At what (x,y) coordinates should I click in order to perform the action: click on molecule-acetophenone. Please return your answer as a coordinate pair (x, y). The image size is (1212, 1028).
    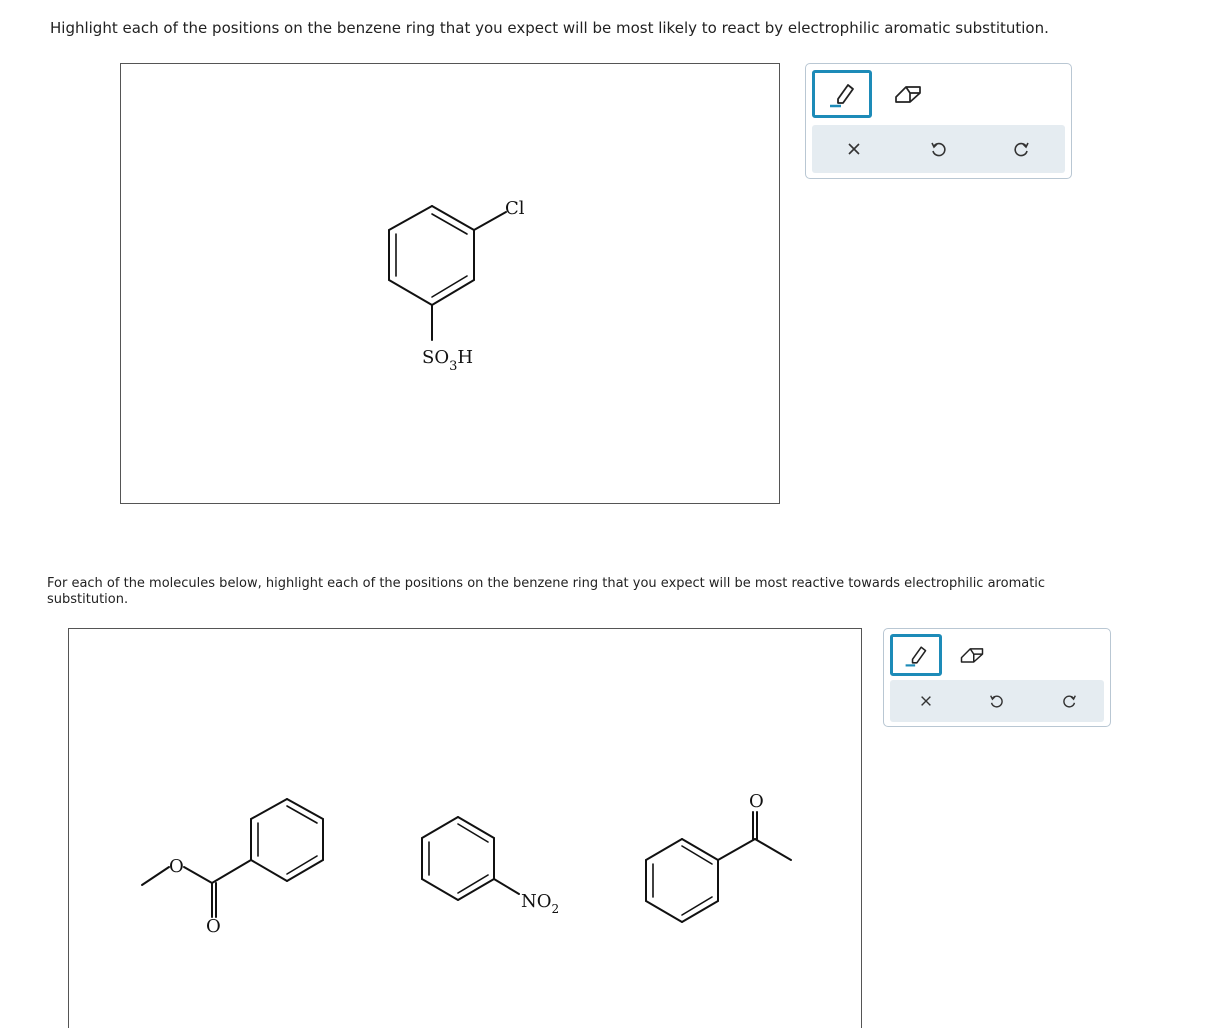
    Looking at the image, I should click on (718, 867).